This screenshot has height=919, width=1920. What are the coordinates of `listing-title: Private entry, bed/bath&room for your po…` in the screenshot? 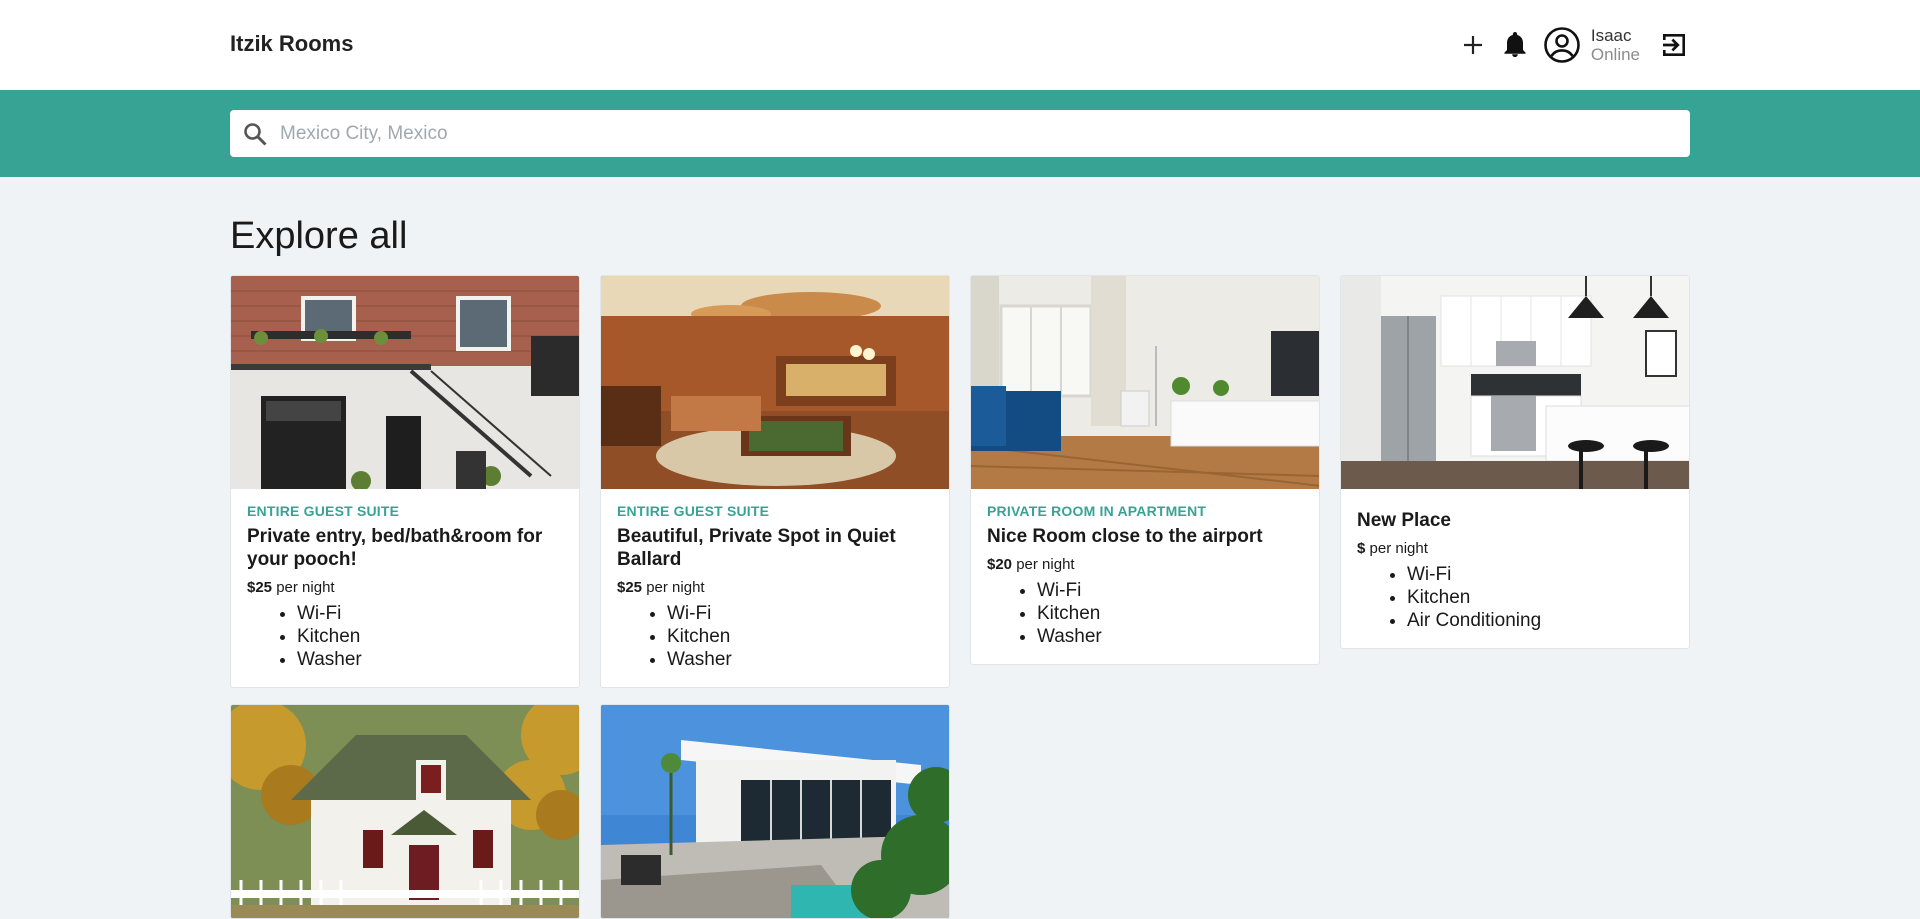 It's located at (405, 548).